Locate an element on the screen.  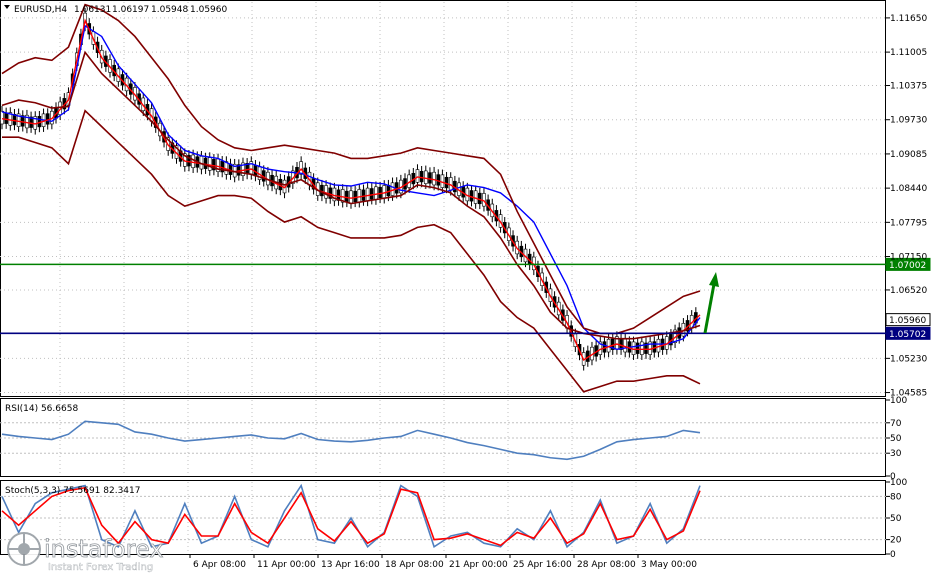
y-tick-label: 30 is located at coordinates (896, 454).